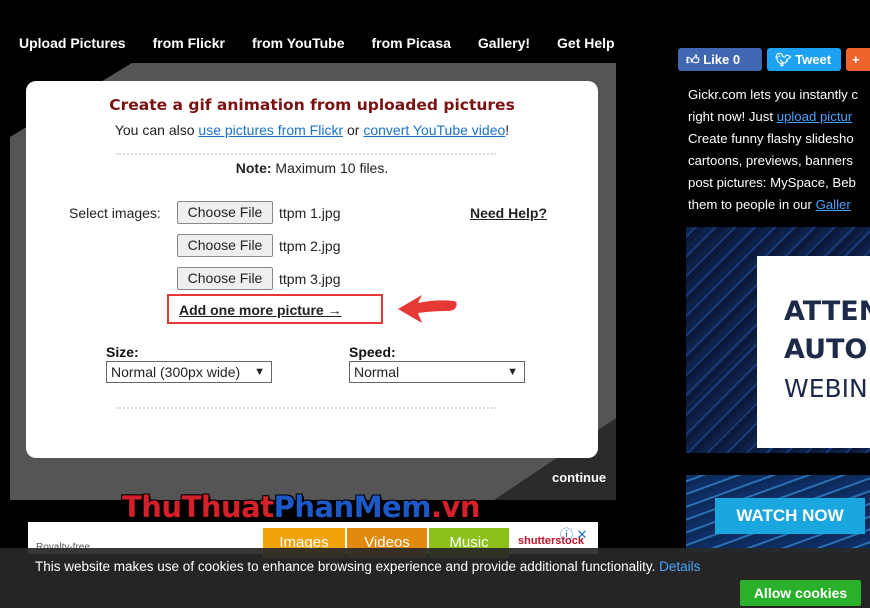 This screenshot has height=608, width=870. I want to click on subtitle-prefix: You can also, so click(154, 130).